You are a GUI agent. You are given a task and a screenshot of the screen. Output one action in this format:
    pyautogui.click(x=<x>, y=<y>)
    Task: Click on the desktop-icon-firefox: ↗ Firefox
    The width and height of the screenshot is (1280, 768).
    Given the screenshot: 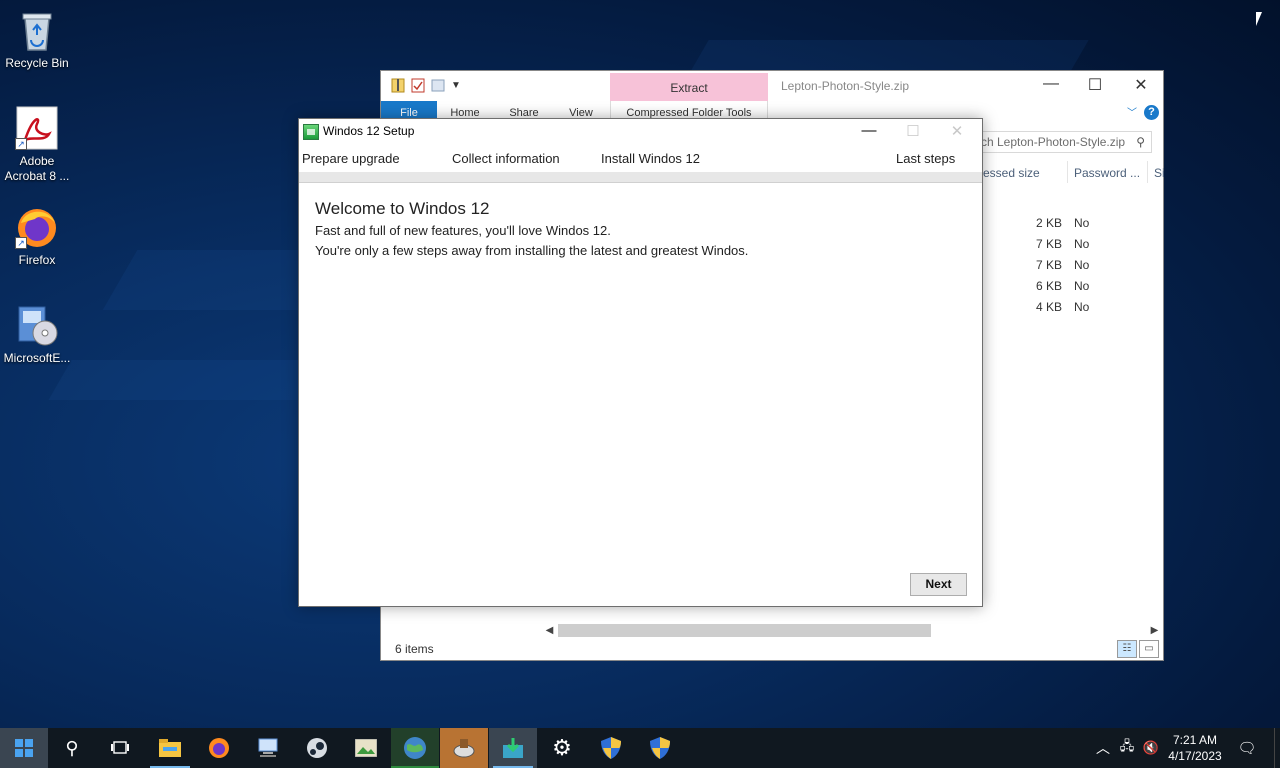 What is the action you would take?
    pyautogui.click(x=37, y=236)
    